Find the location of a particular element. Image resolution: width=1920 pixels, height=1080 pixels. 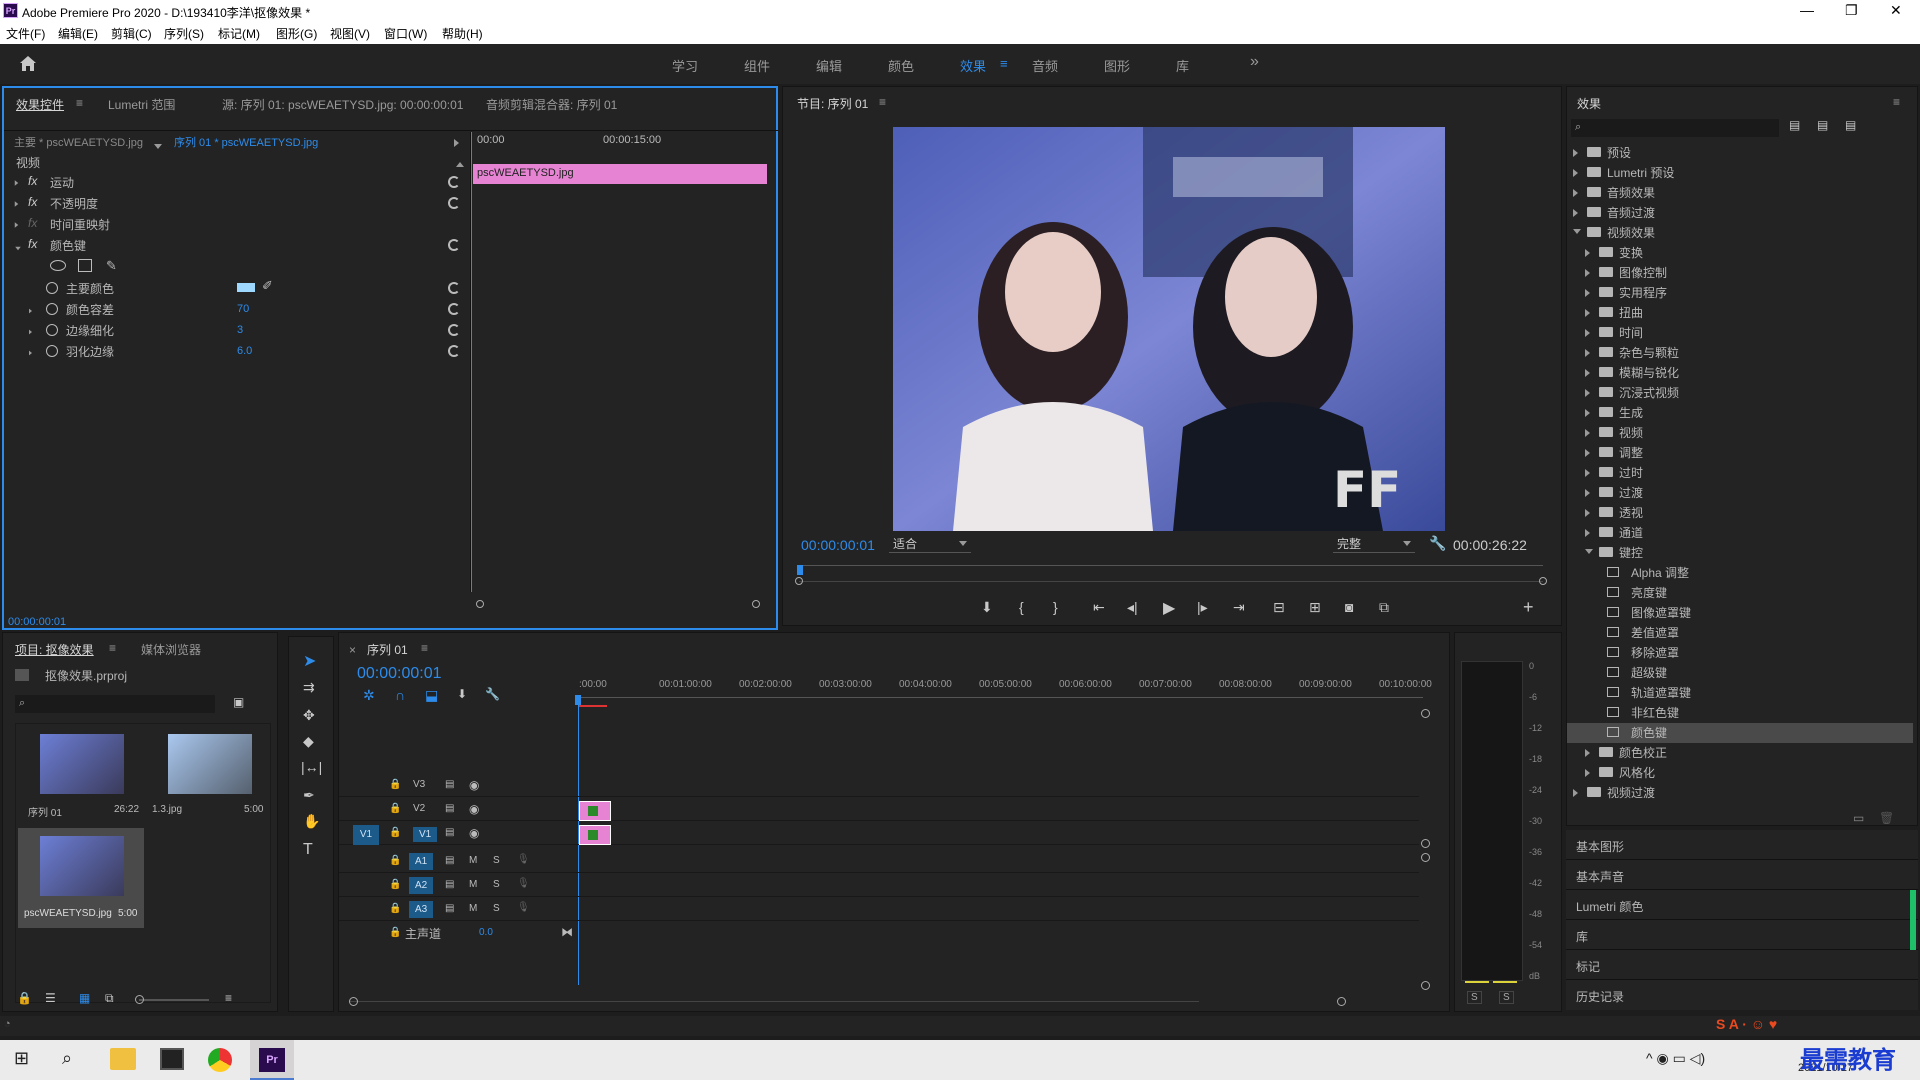

linked-selection-icon: ⬓ is located at coordinates (431, 695).